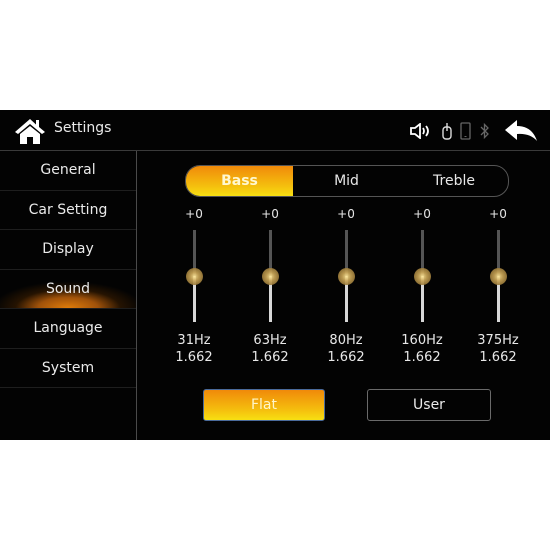 The image size is (550, 550). Describe the element at coordinates (68, 210) in the screenshot. I see `sidebar-item-car-setting: Car Setting` at that location.